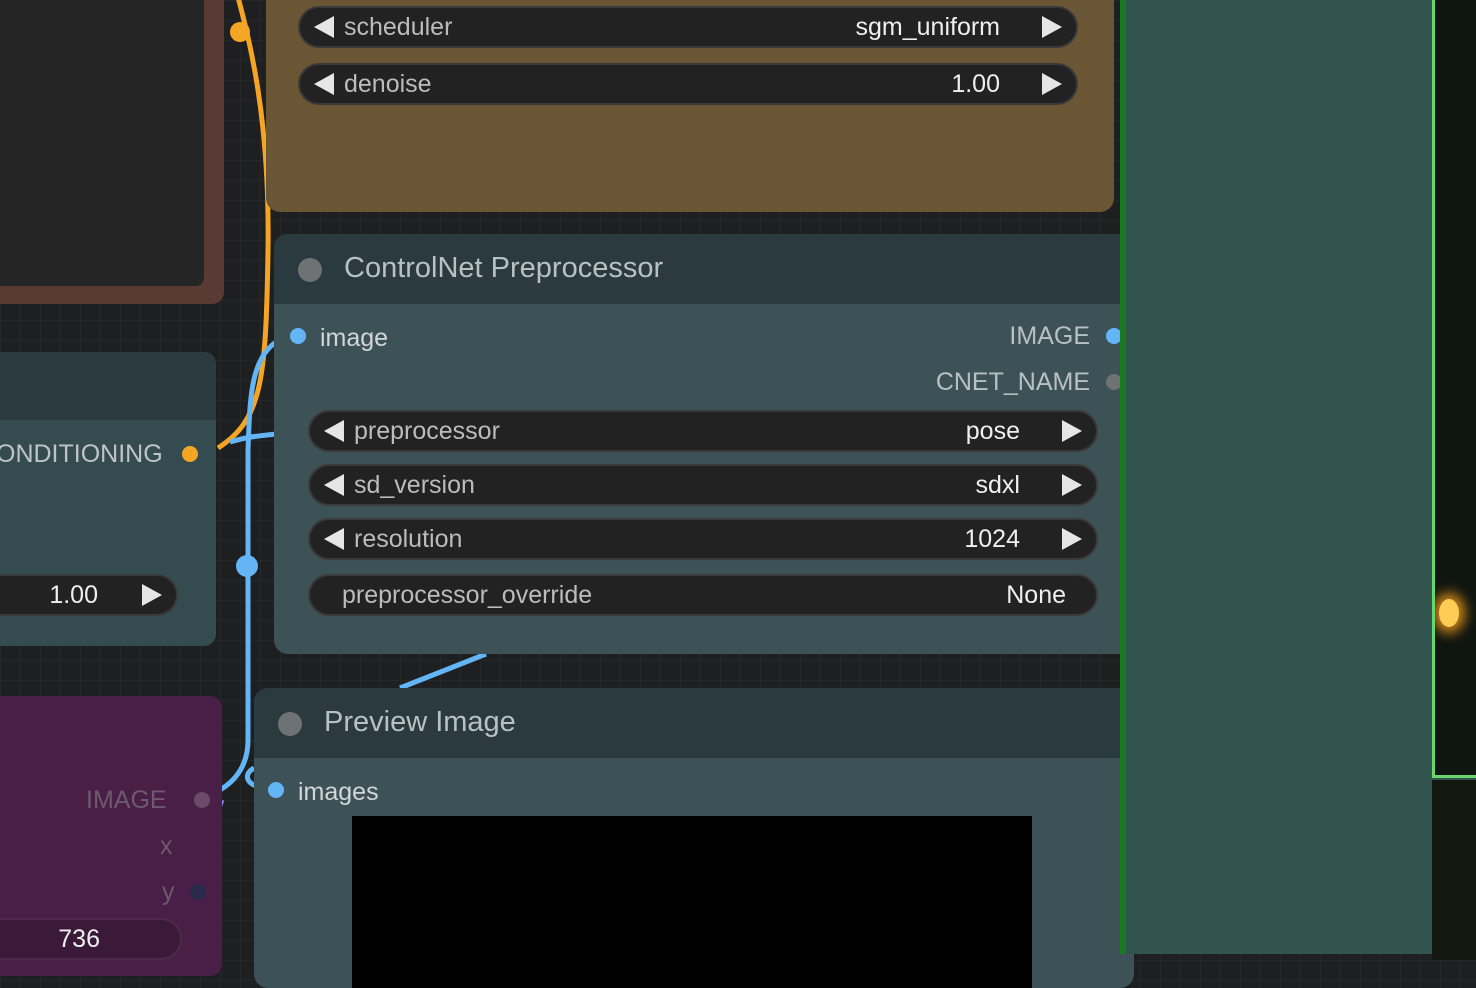 This screenshot has width=1476, height=988. Describe the element at coordinates (692, 902) in the screenshot. I see `preview-image-area` at that location.